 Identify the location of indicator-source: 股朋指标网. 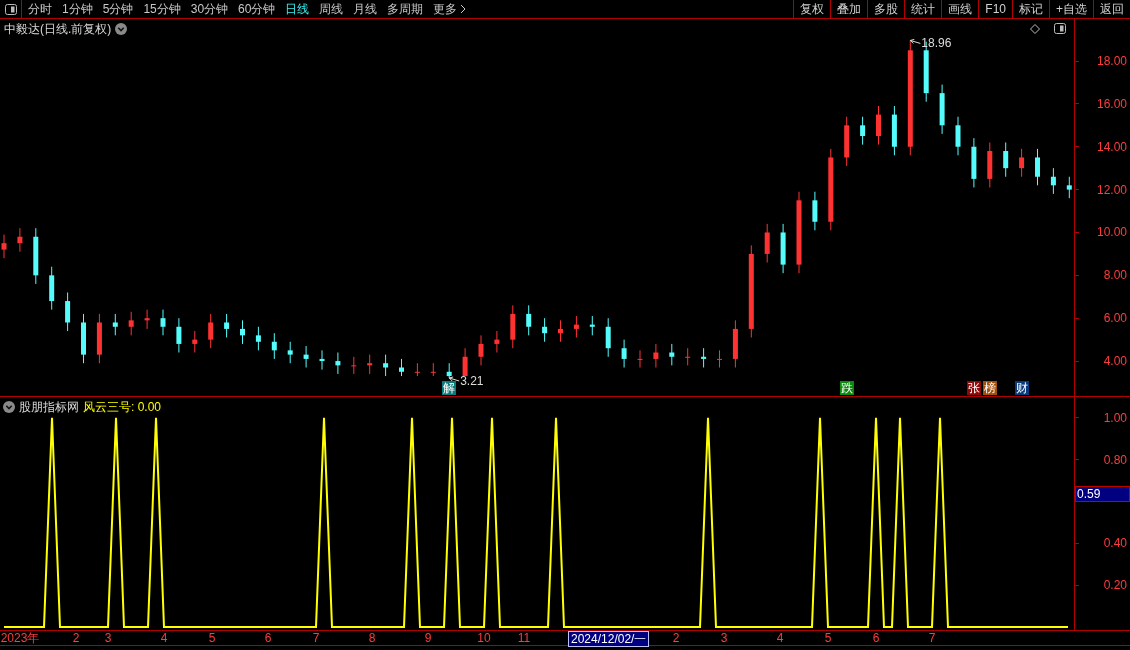
(49, 407).